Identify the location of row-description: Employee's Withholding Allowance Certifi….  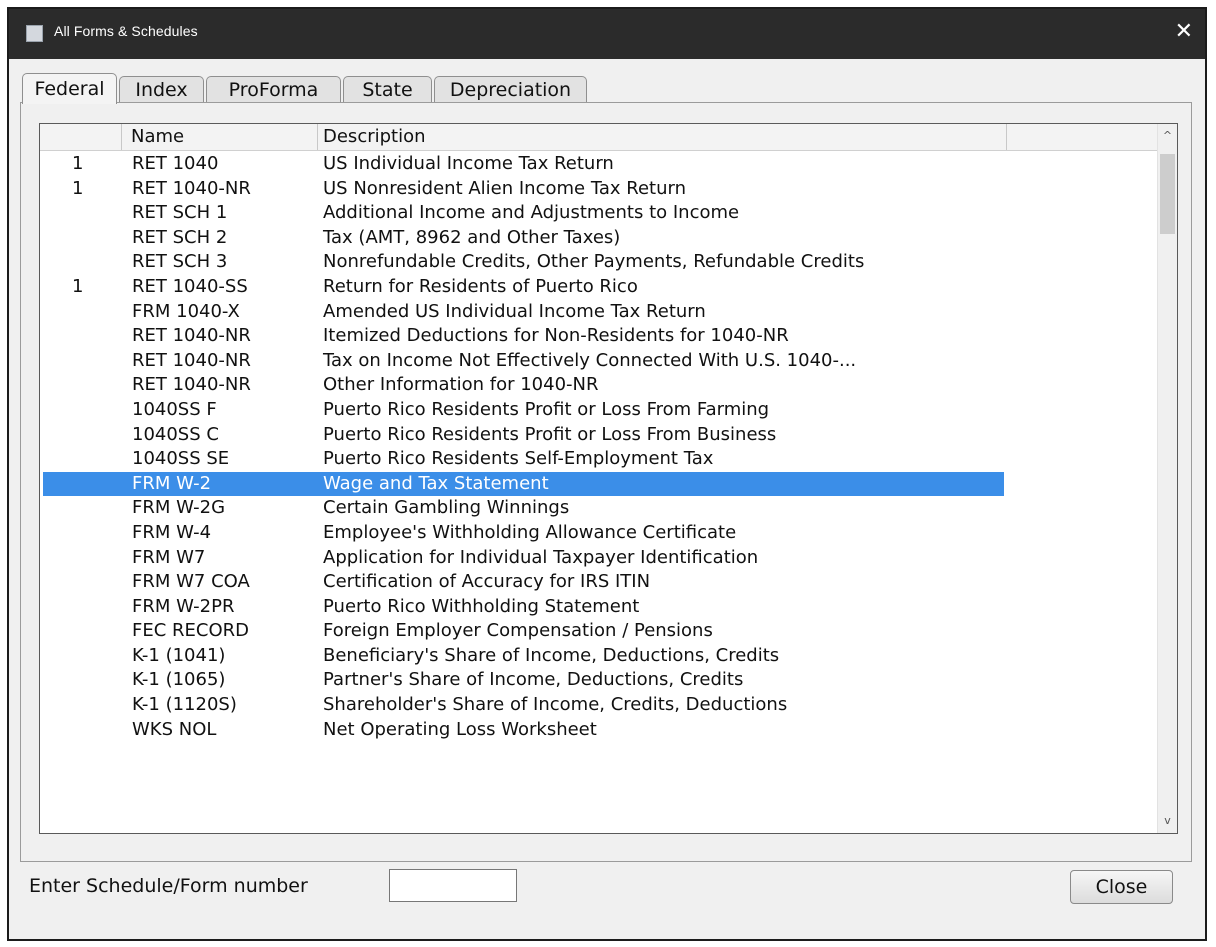
(530, 532).